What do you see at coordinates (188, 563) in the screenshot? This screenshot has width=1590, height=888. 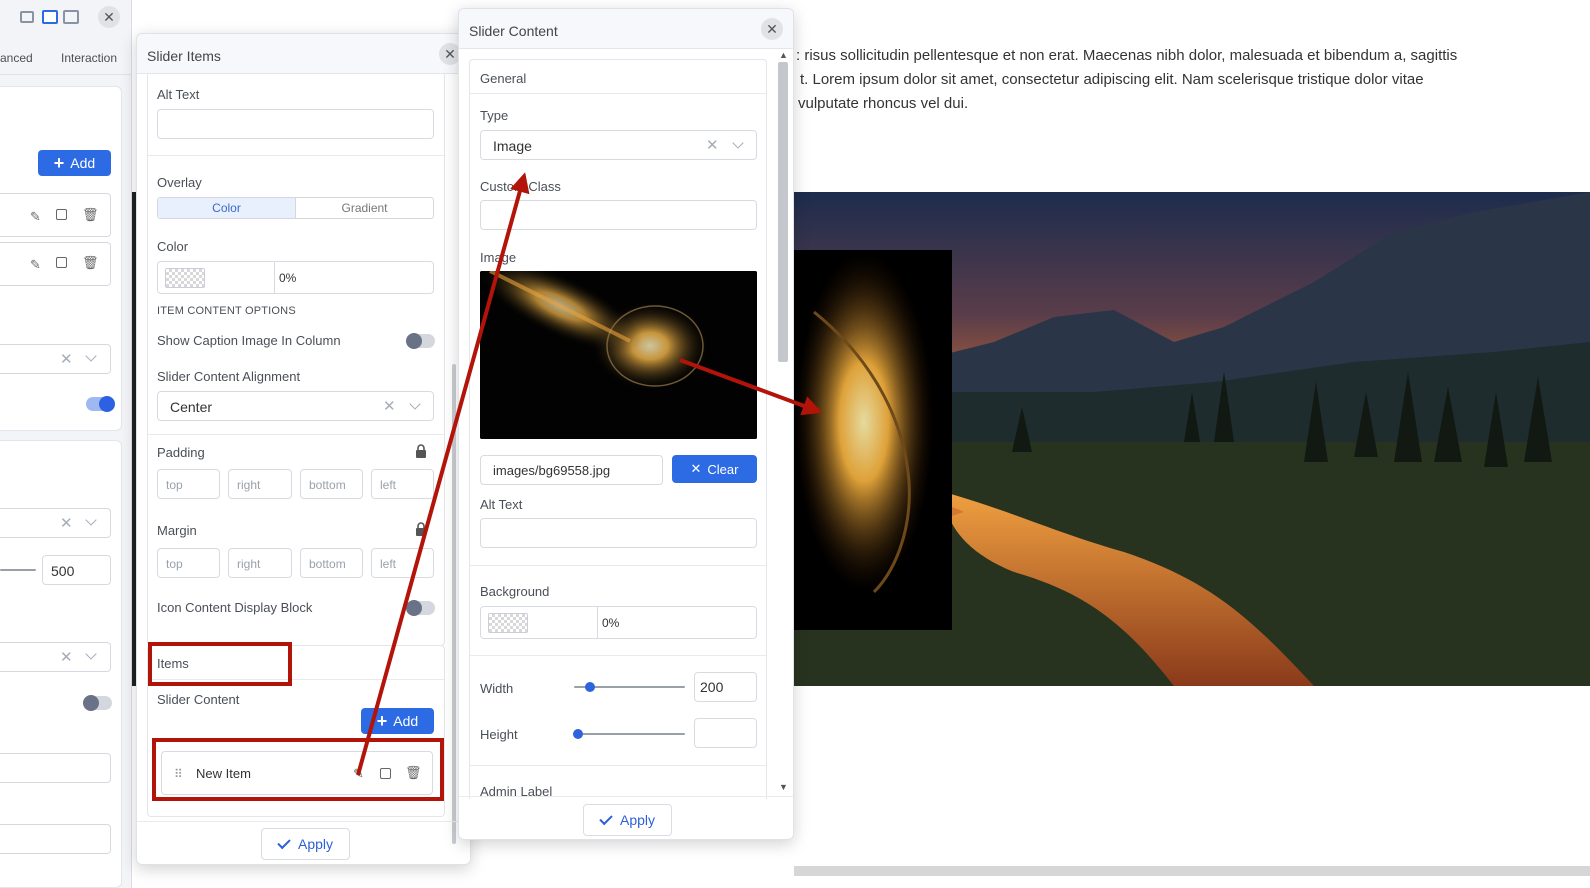 I see `margin-top-input: top` at bounding box center [188, 563].